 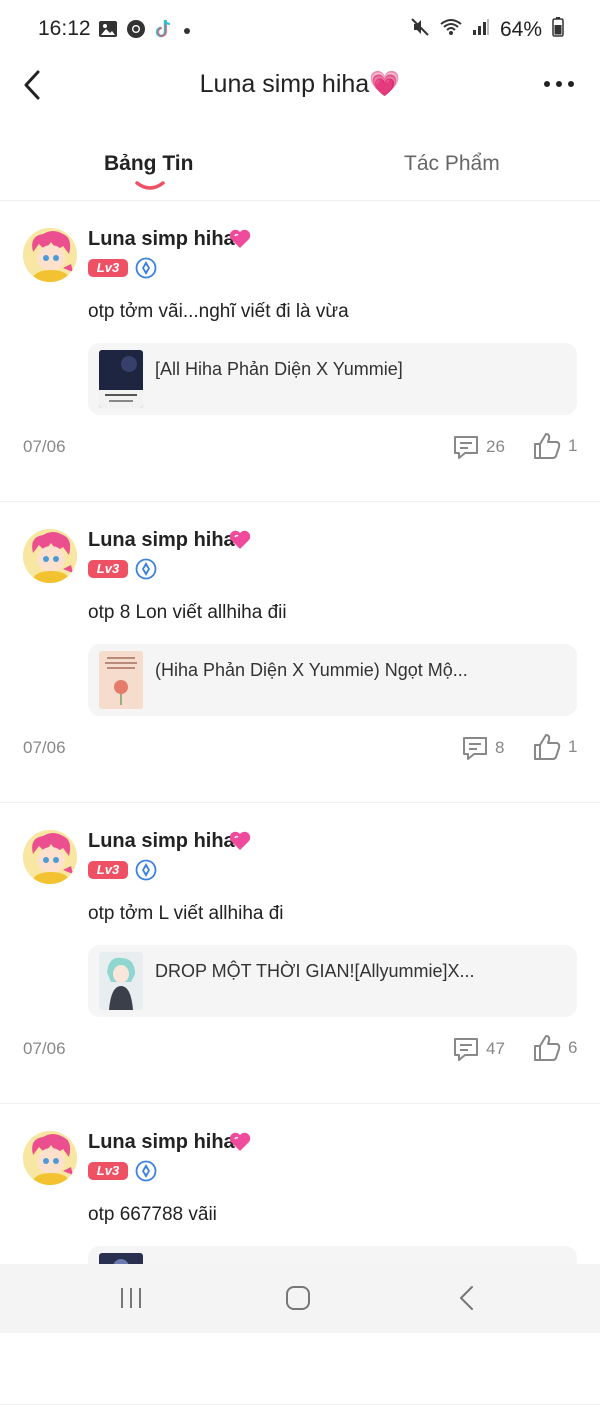 I want to click on home-button, so click(x=298, y=1300).